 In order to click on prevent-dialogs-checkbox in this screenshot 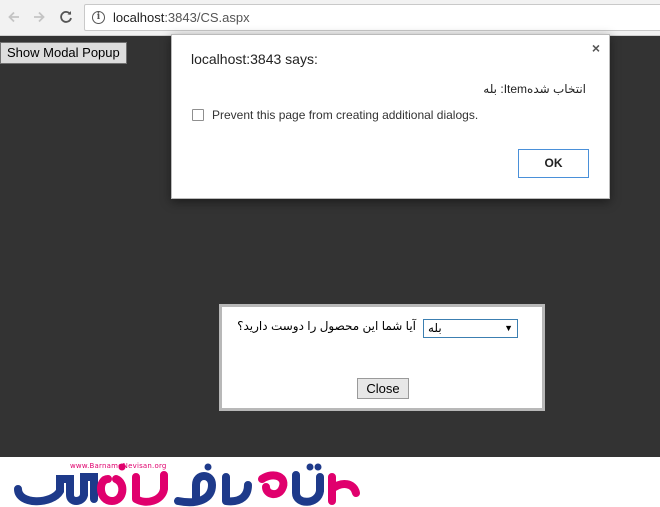, I will do `click(198, 115)`.